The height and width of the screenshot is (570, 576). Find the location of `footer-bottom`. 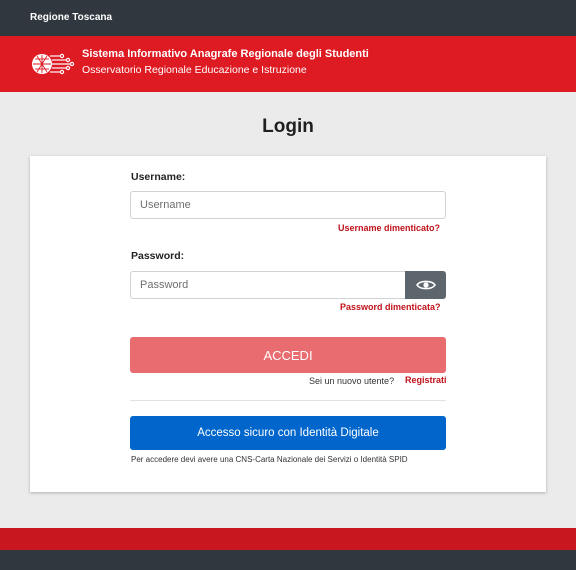

footer-bottom is located at coordinates (288, 560).